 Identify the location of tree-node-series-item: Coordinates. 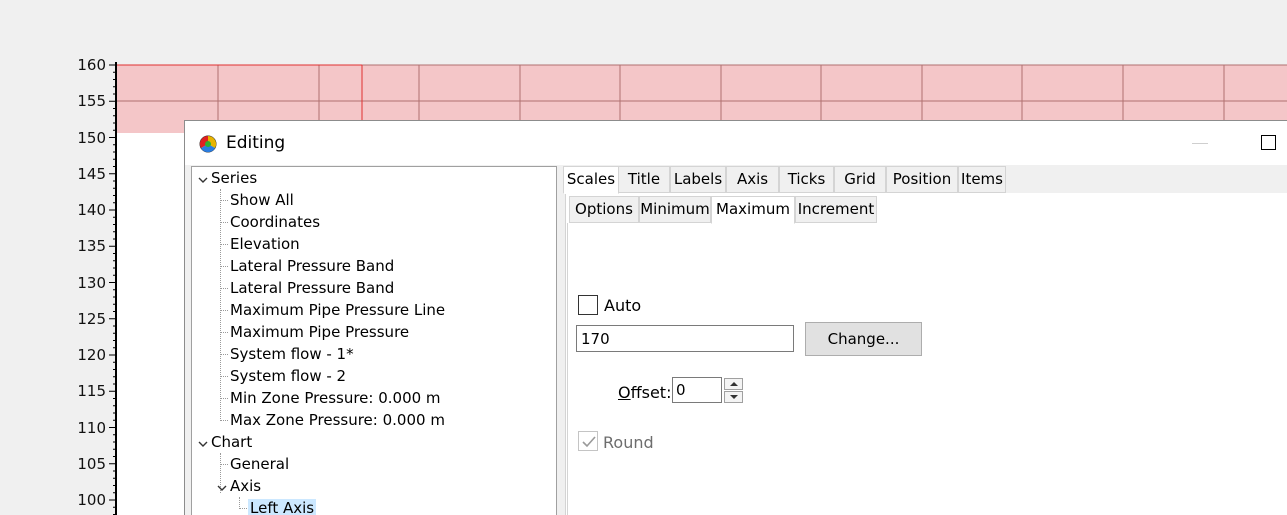
(275, 222).